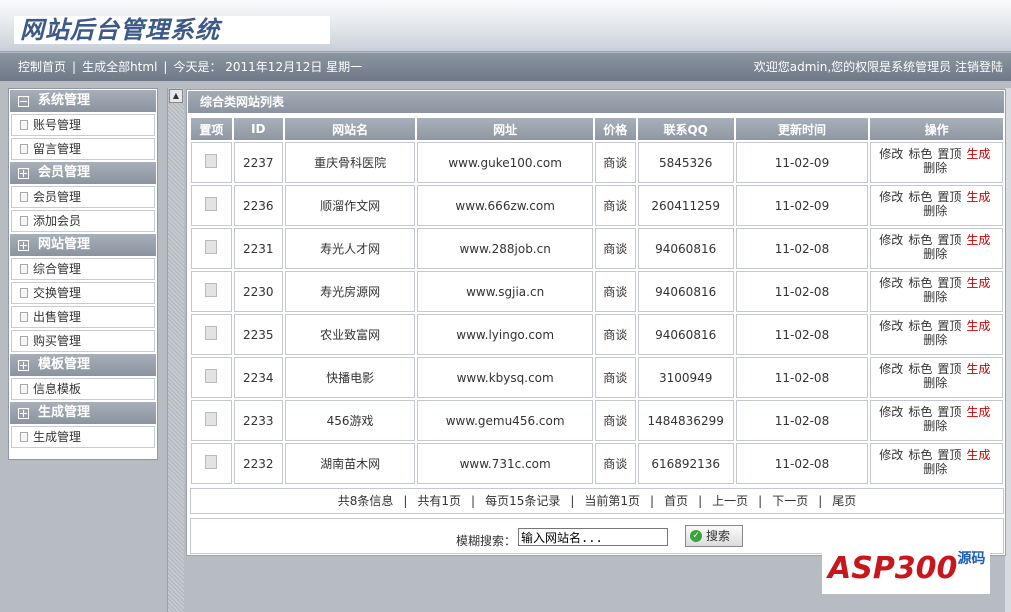  Describe the element at coordinates (83, 317) in the screenshot. I see `sidebar-item: 出售管理` at that location.